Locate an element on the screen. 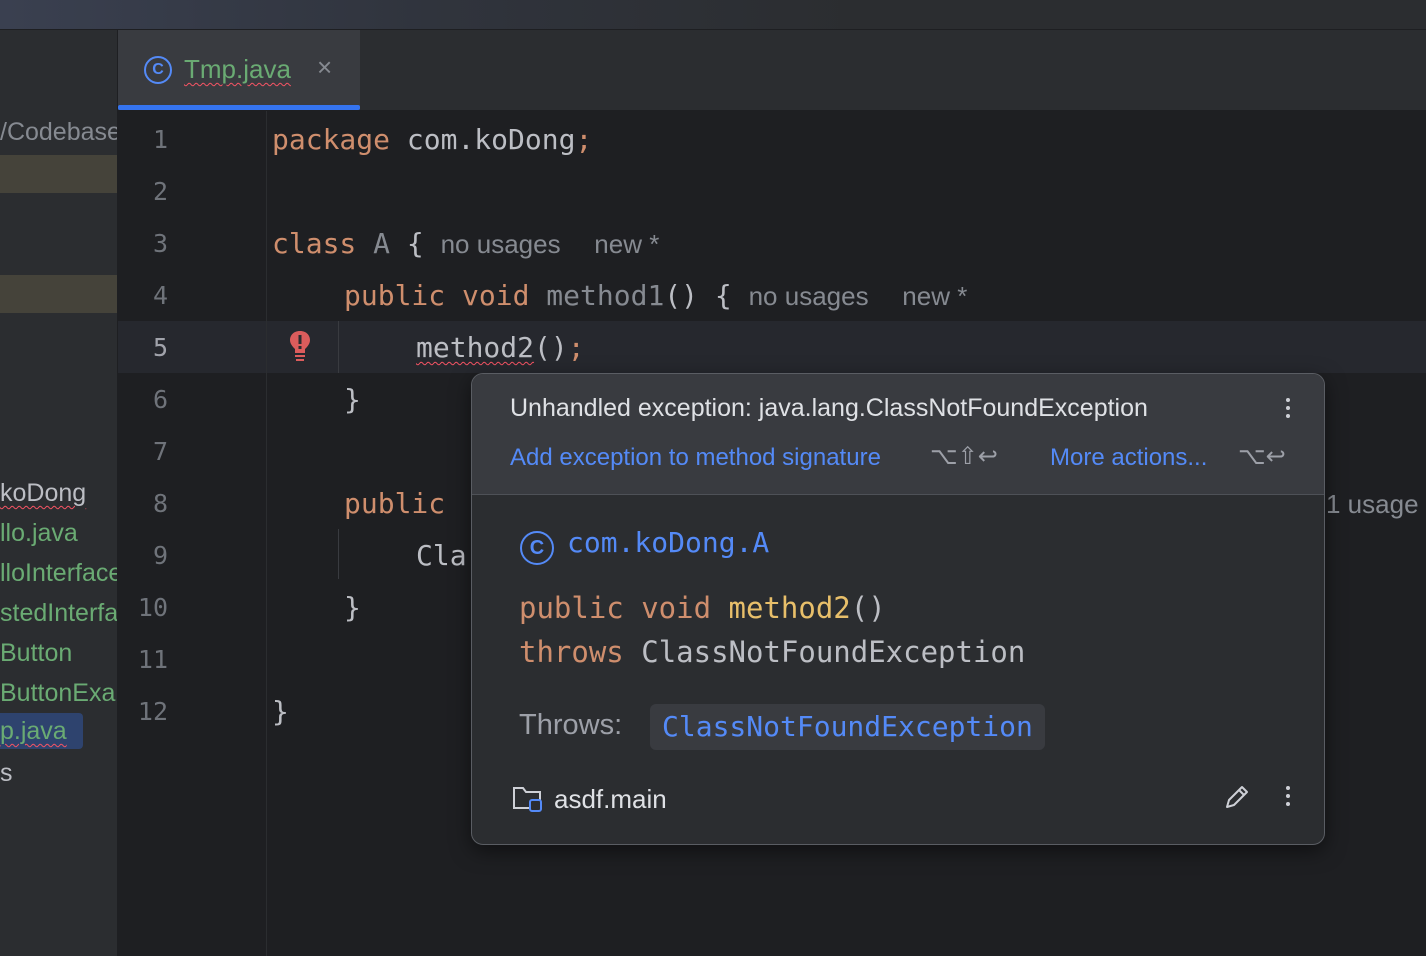  add-exception-action: Add exception to method signature is located at coordinates (695, 458).